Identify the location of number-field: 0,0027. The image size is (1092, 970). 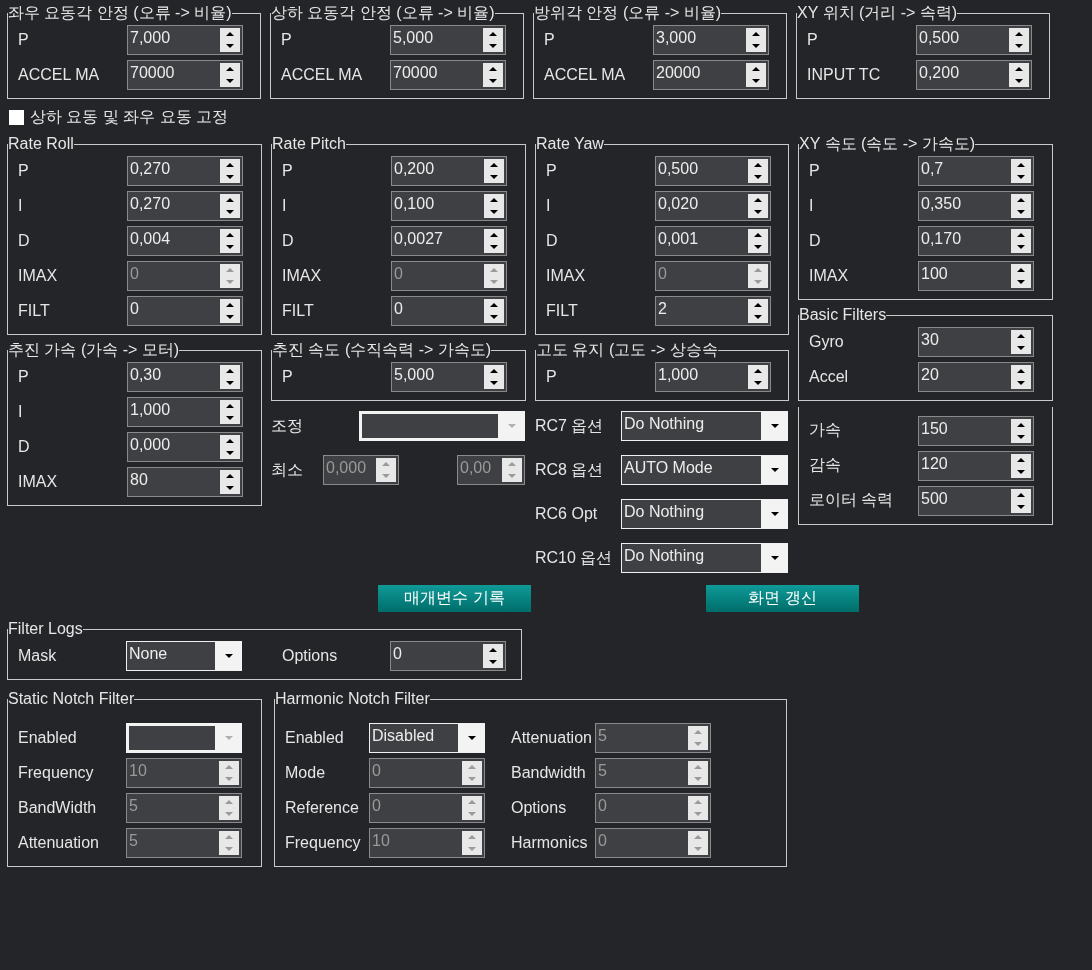
(449, 240).